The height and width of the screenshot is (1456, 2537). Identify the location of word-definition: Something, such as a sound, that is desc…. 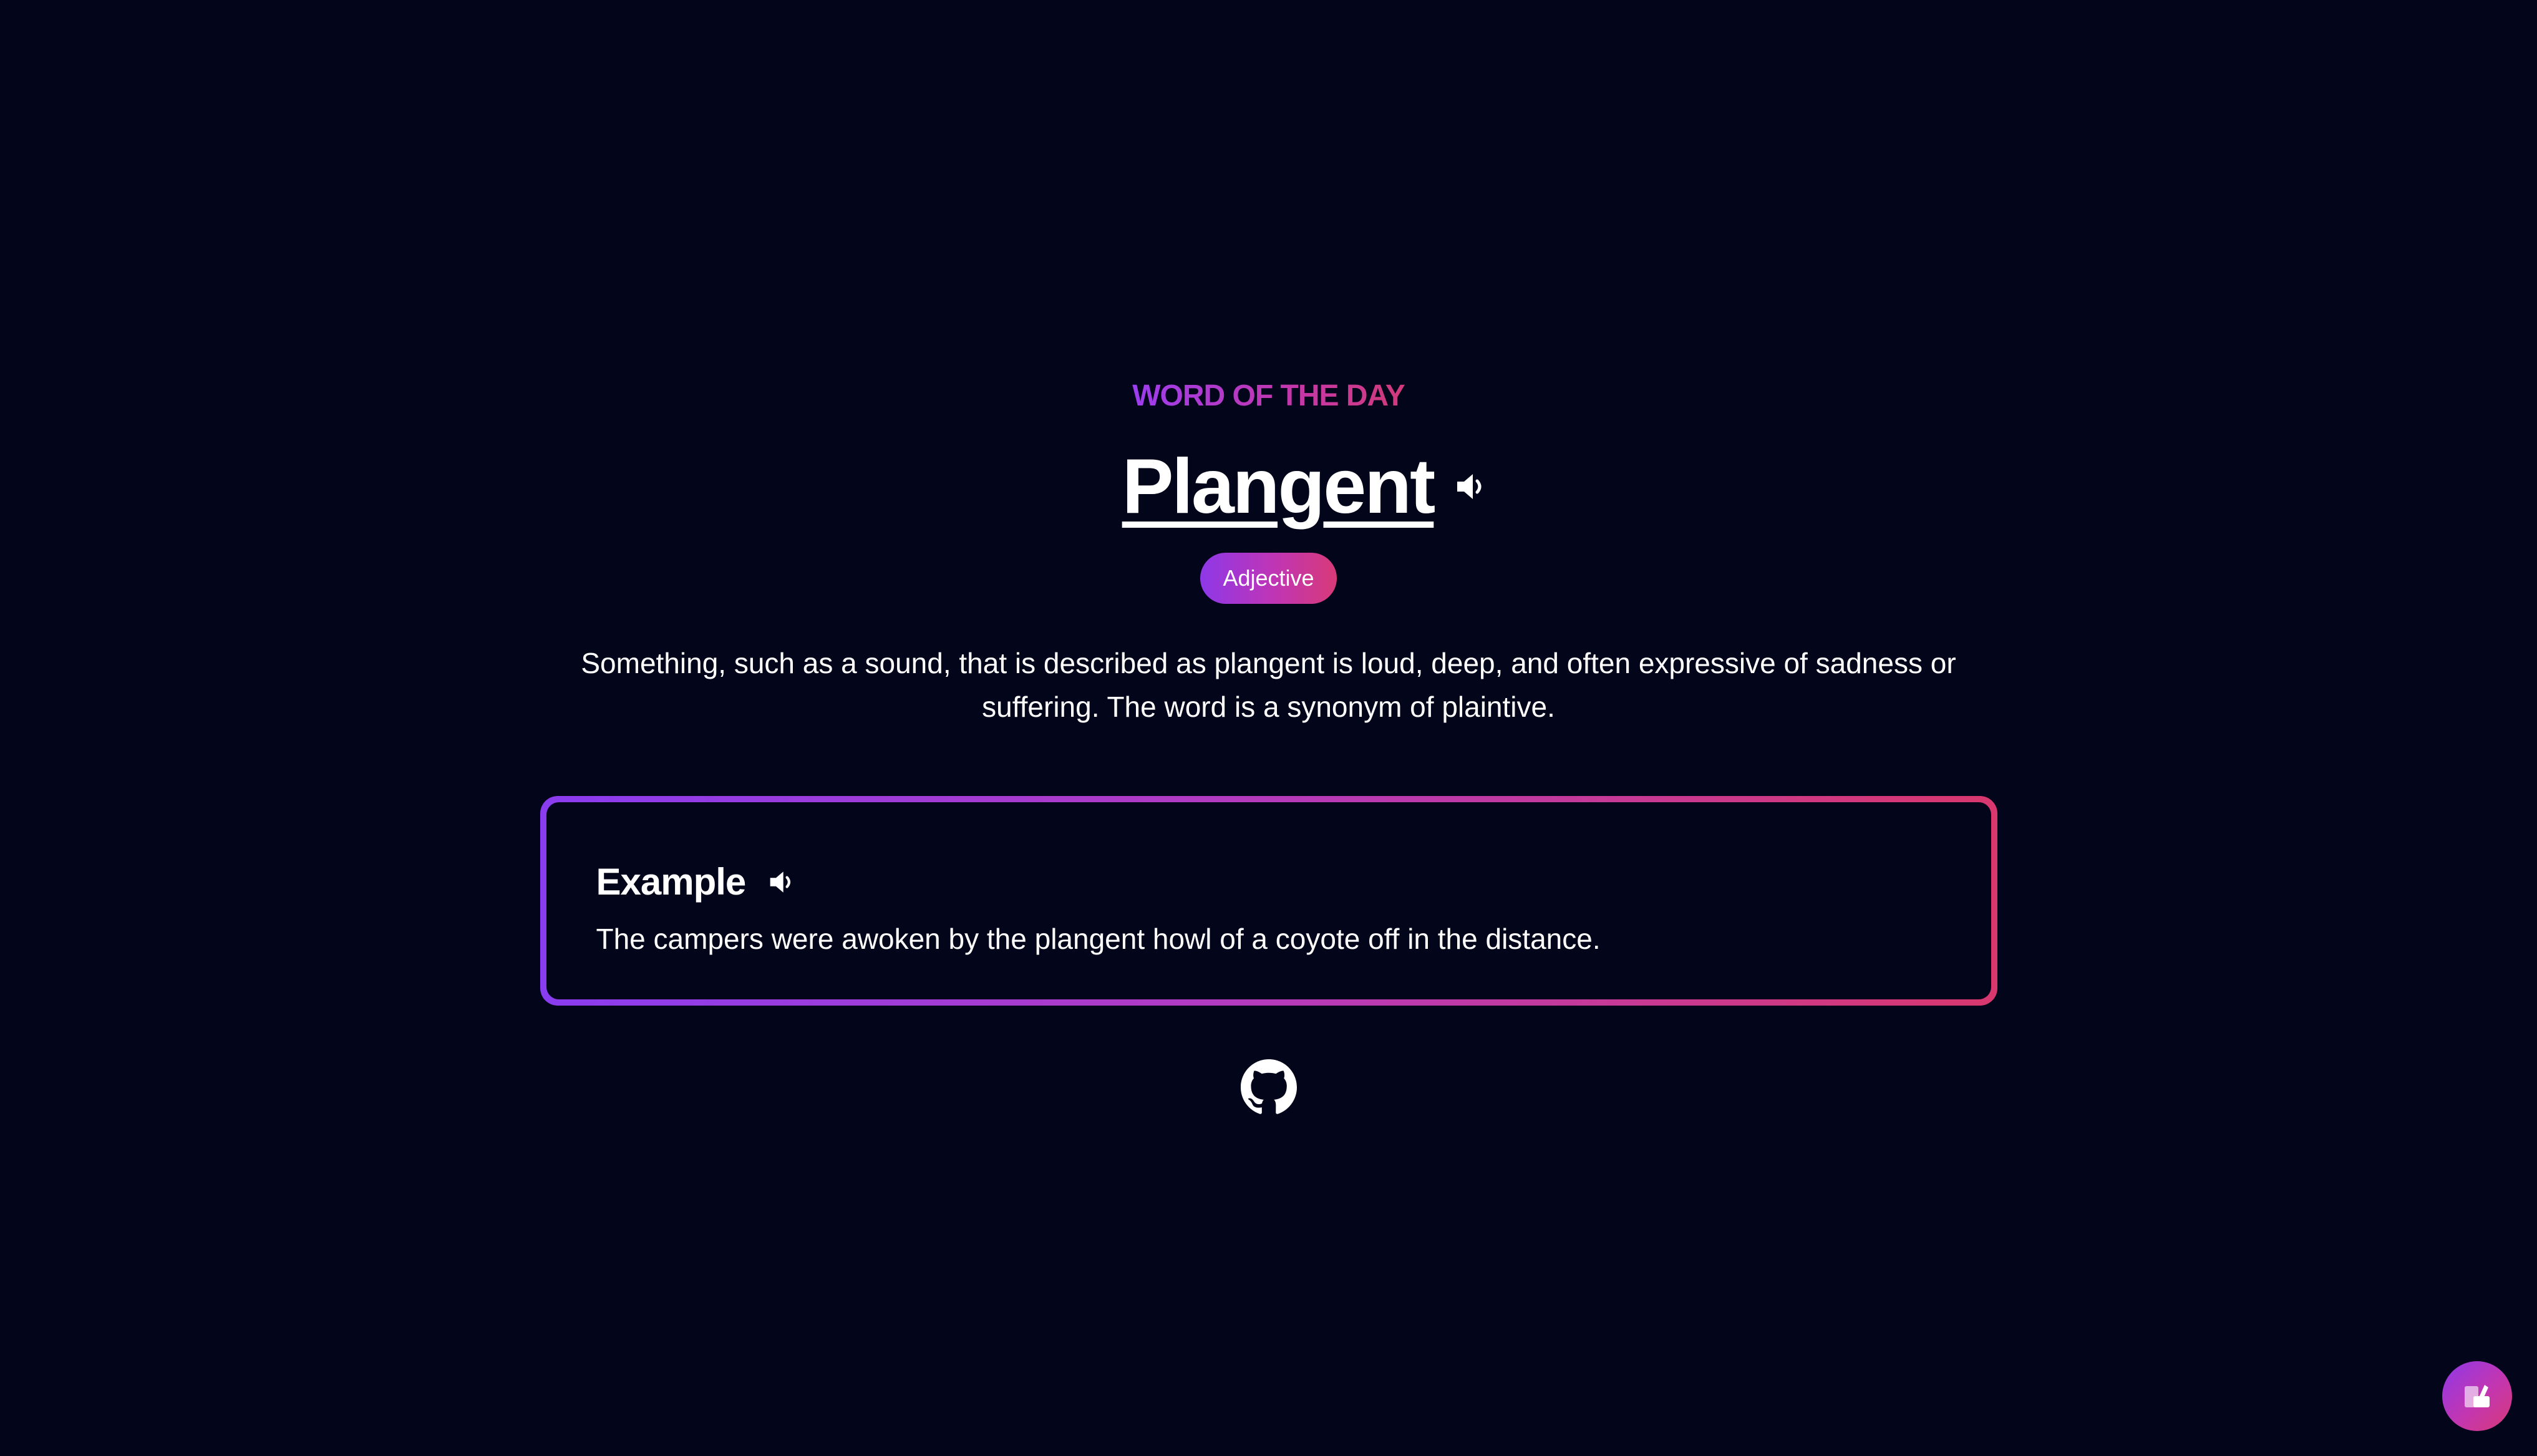
(1268, 685).